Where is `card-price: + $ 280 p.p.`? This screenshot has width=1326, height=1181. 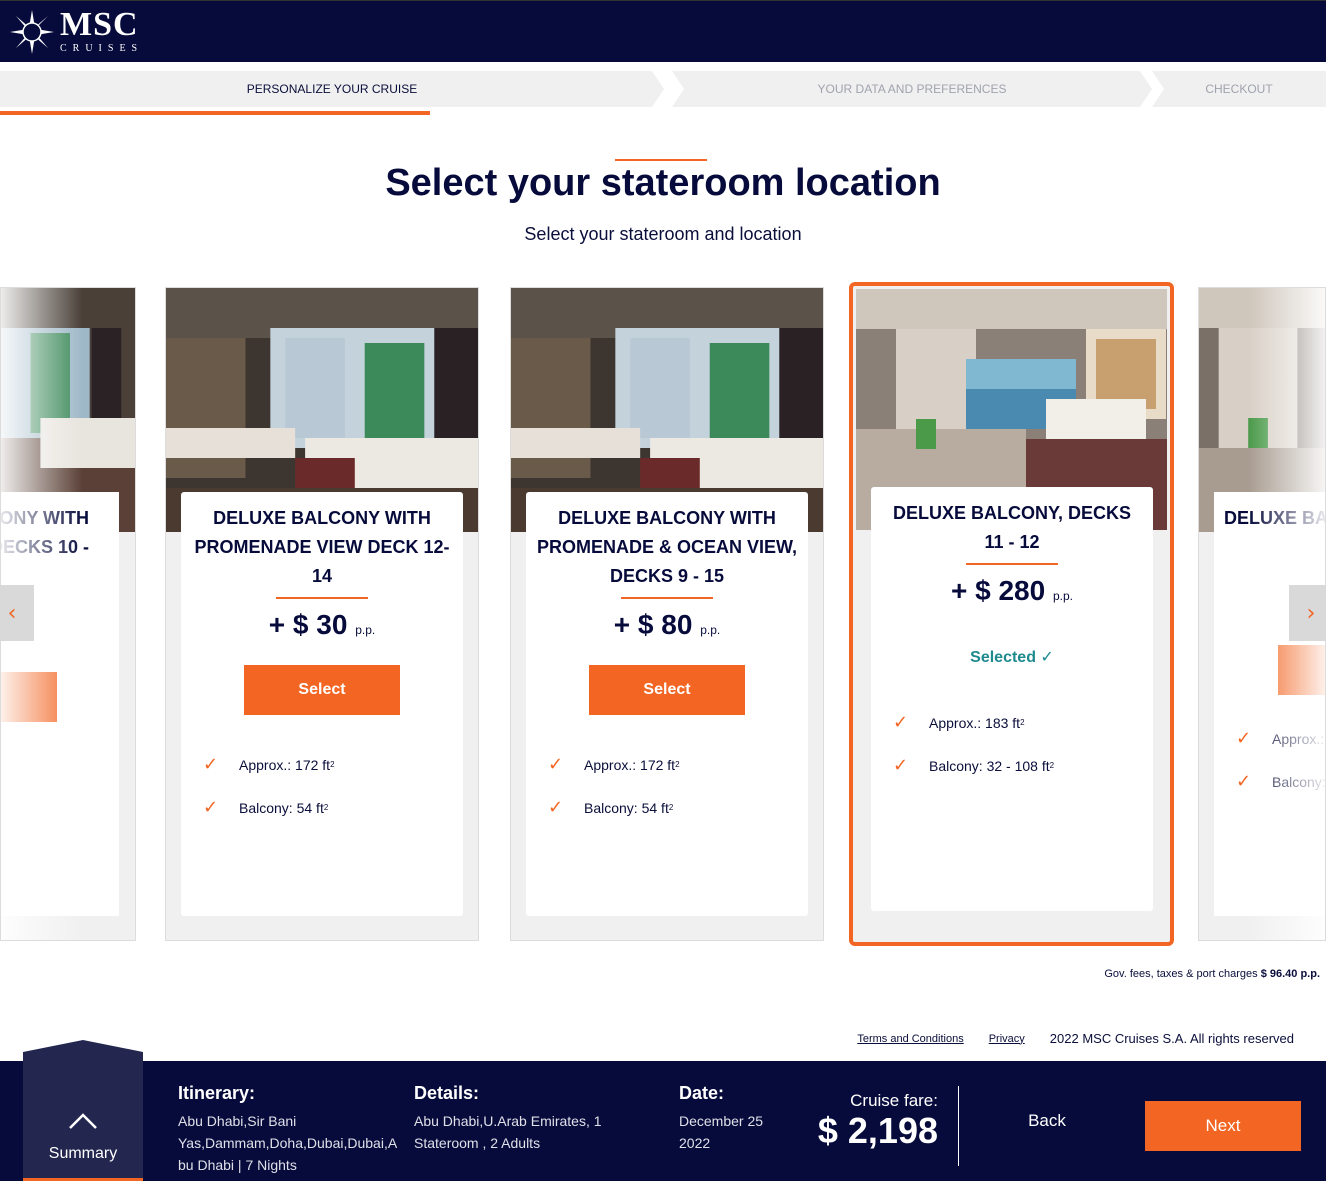 card-price: + $ 280 p.p. is located at coordinates (1012, 591).